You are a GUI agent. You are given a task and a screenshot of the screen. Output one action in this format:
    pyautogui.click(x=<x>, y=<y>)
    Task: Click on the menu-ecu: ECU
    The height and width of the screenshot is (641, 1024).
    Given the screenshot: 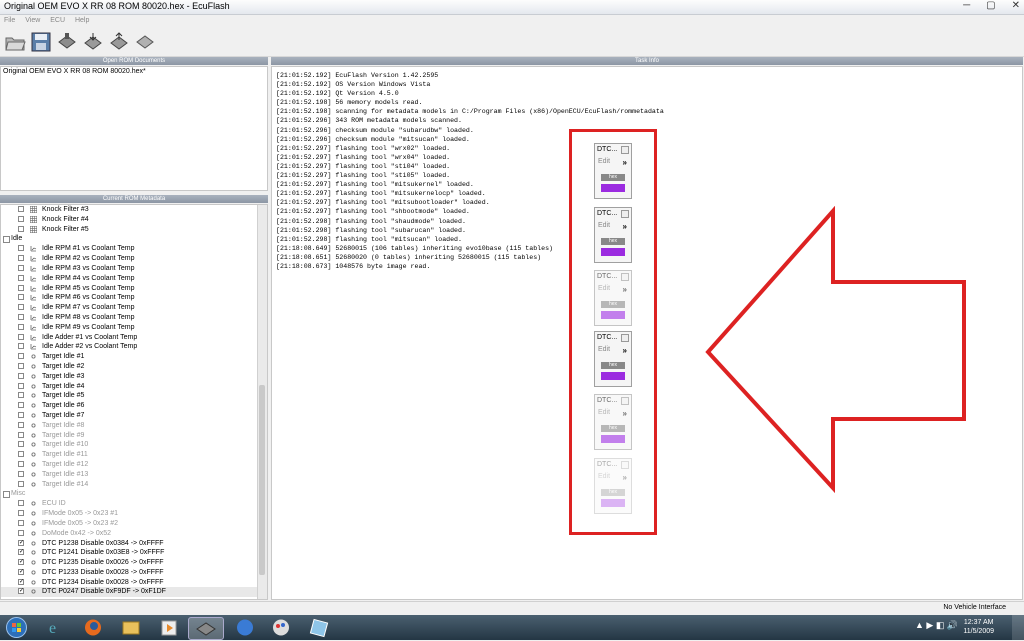 What is the action you would take?
    pyautogui.click(x=57, y=21)
    